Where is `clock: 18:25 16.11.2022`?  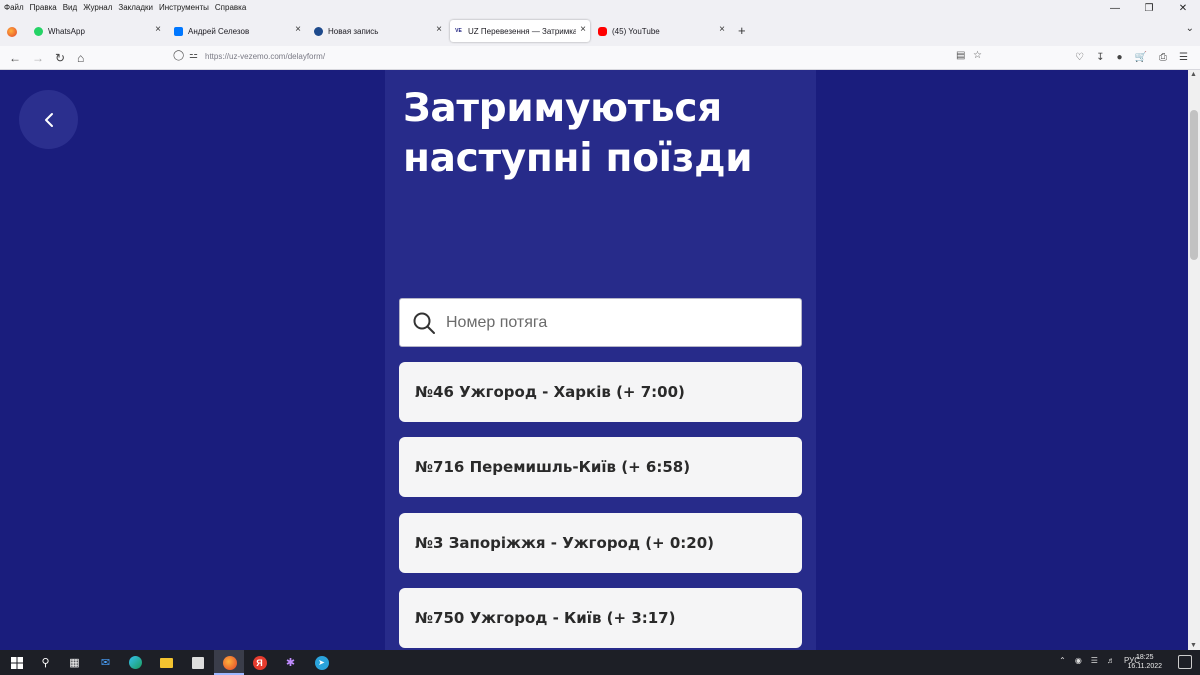
clock: 18:25 16.11.2022 is located at coordinates (1144, 662).